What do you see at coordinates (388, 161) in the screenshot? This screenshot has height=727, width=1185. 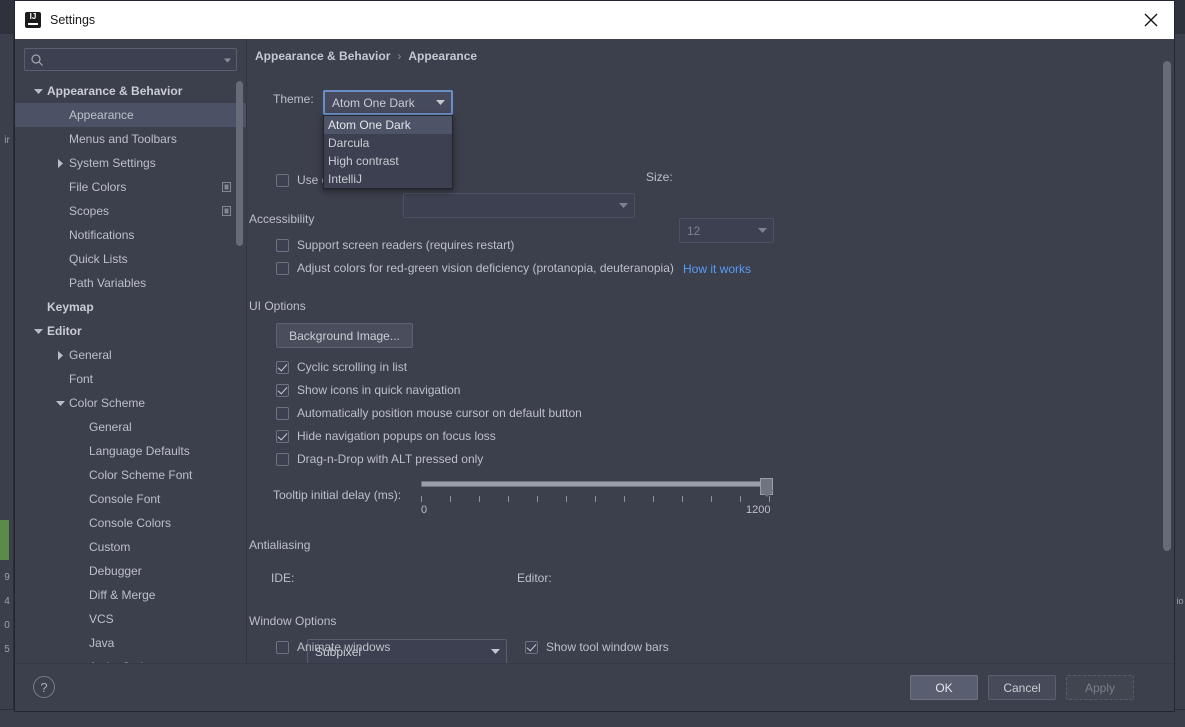 I see `theme-option-high-contrast: High contrast` at bounding box center [388, 161].